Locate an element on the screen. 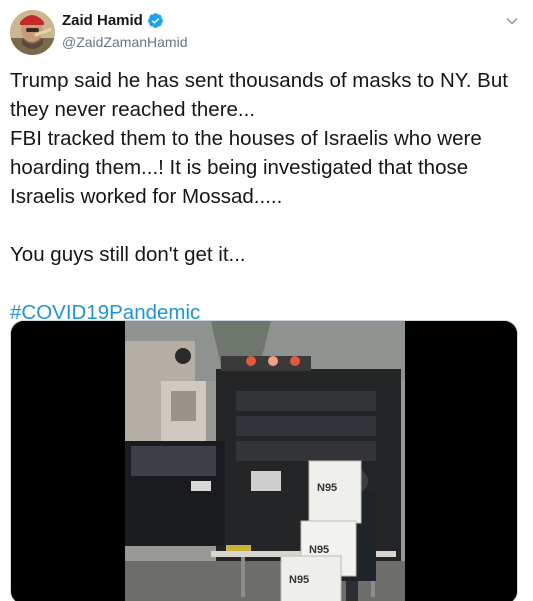 The height and width of the screenshot is (601, 533). author-name-row: Zaid Hamid is located at coordinates (113, 20).